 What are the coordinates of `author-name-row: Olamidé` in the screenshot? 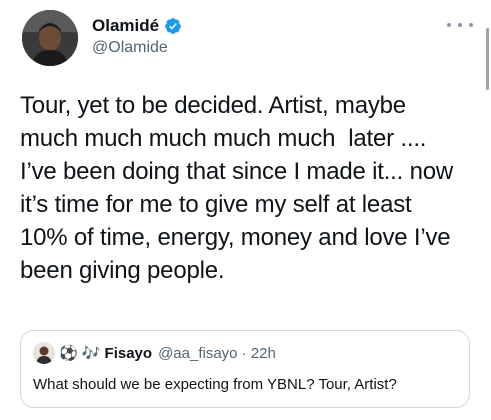 It's located at (137, 26).